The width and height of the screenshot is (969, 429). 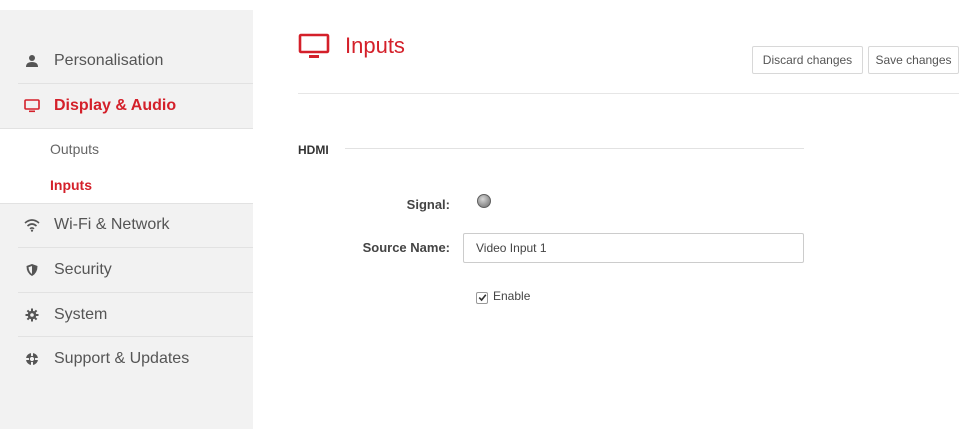 I want to click on checkmark-icon, so click(x=482, y=298).